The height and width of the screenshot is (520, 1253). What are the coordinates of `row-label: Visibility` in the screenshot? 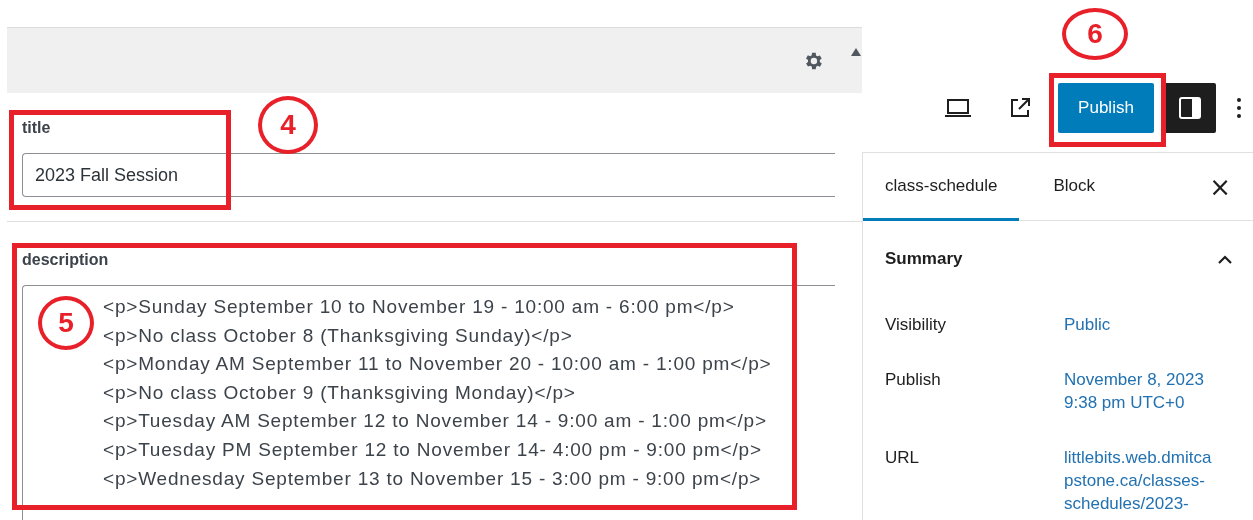 It's located at (916, 325).